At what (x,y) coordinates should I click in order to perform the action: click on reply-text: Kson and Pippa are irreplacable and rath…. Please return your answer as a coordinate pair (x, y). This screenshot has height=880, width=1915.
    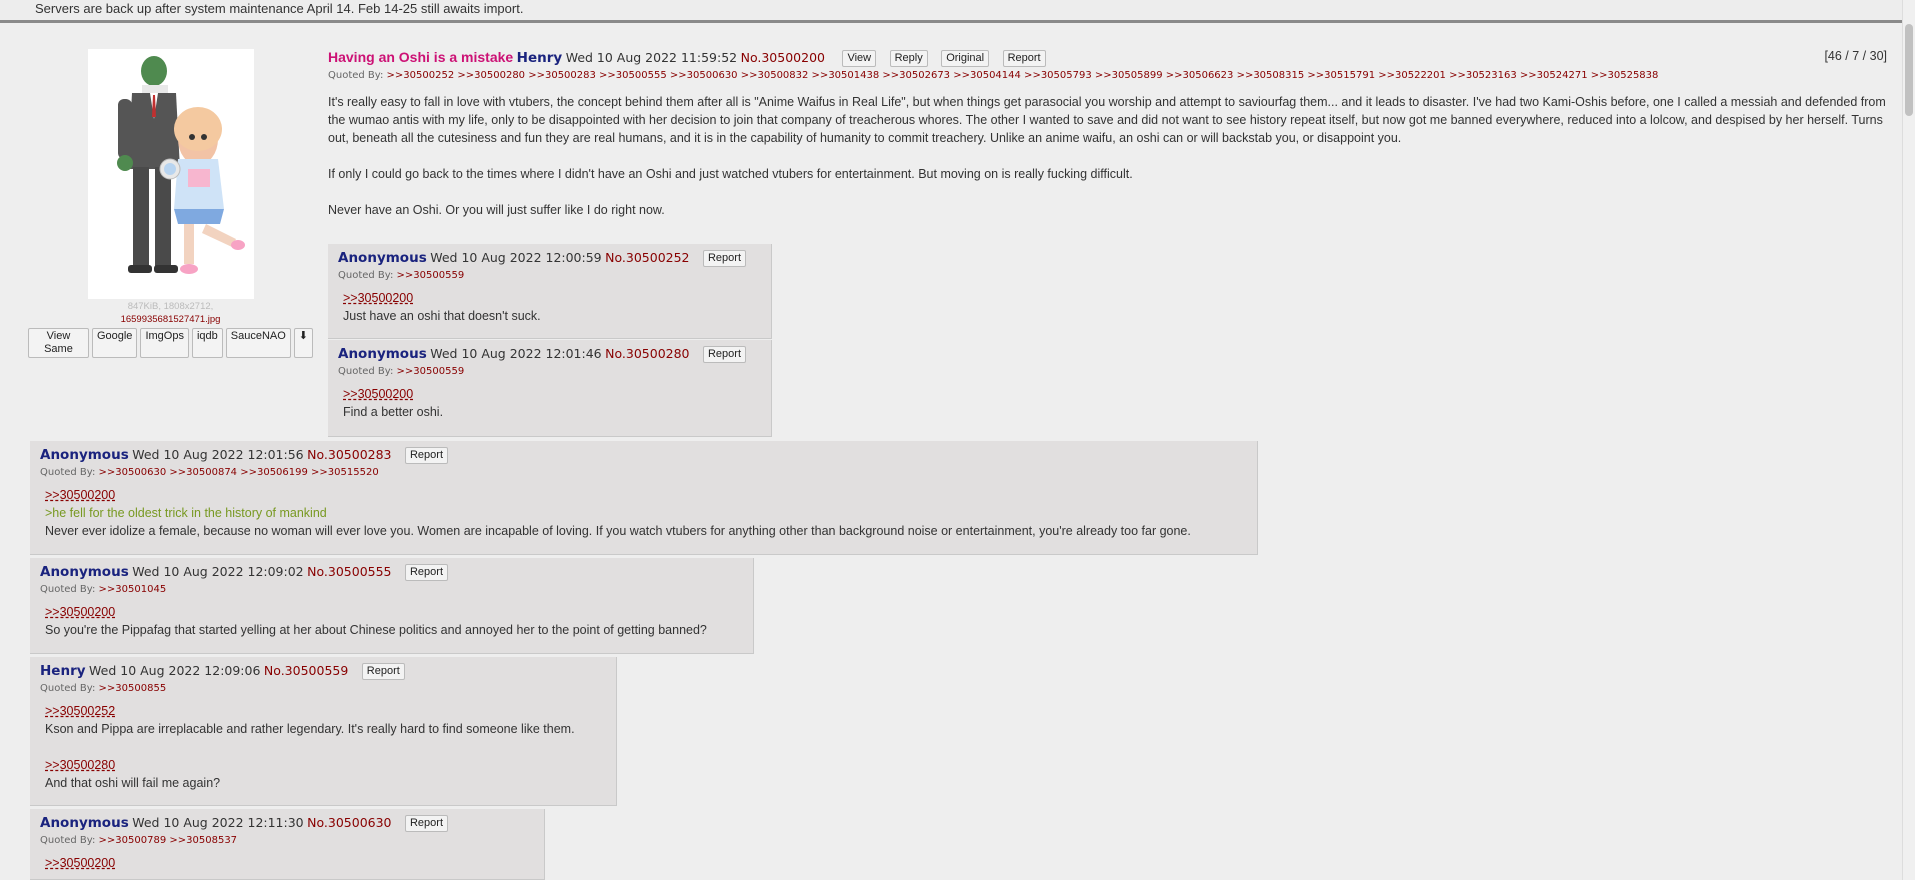
    Looking at the image, I should click on (310, 729).